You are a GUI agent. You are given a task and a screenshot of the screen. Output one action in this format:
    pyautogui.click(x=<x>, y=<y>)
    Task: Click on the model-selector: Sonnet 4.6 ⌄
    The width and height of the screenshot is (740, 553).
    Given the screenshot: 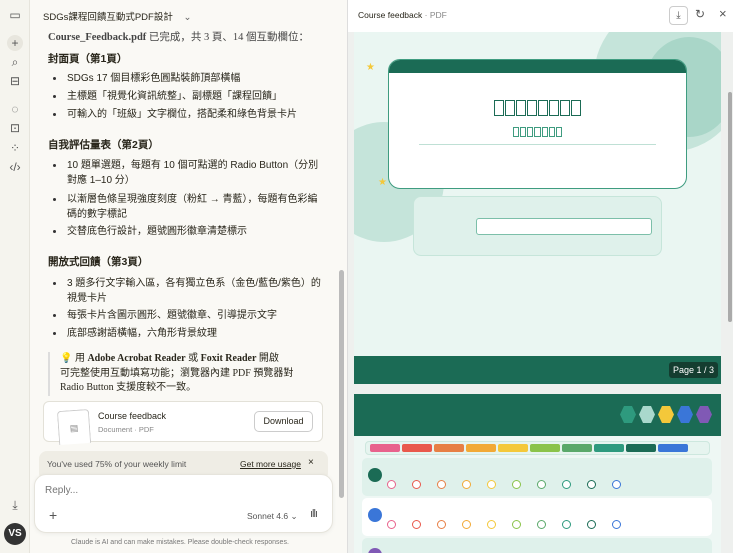 What is the action you would take?
    pyautogui.click(x=272, y=516)
    